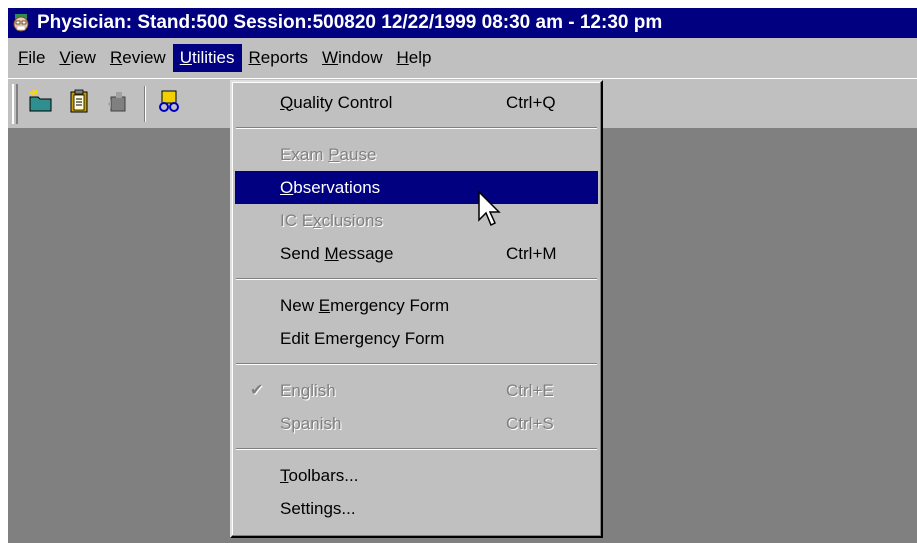 The image size is (917, 543). I want to click on toolbar-grip, so click(15, 103).